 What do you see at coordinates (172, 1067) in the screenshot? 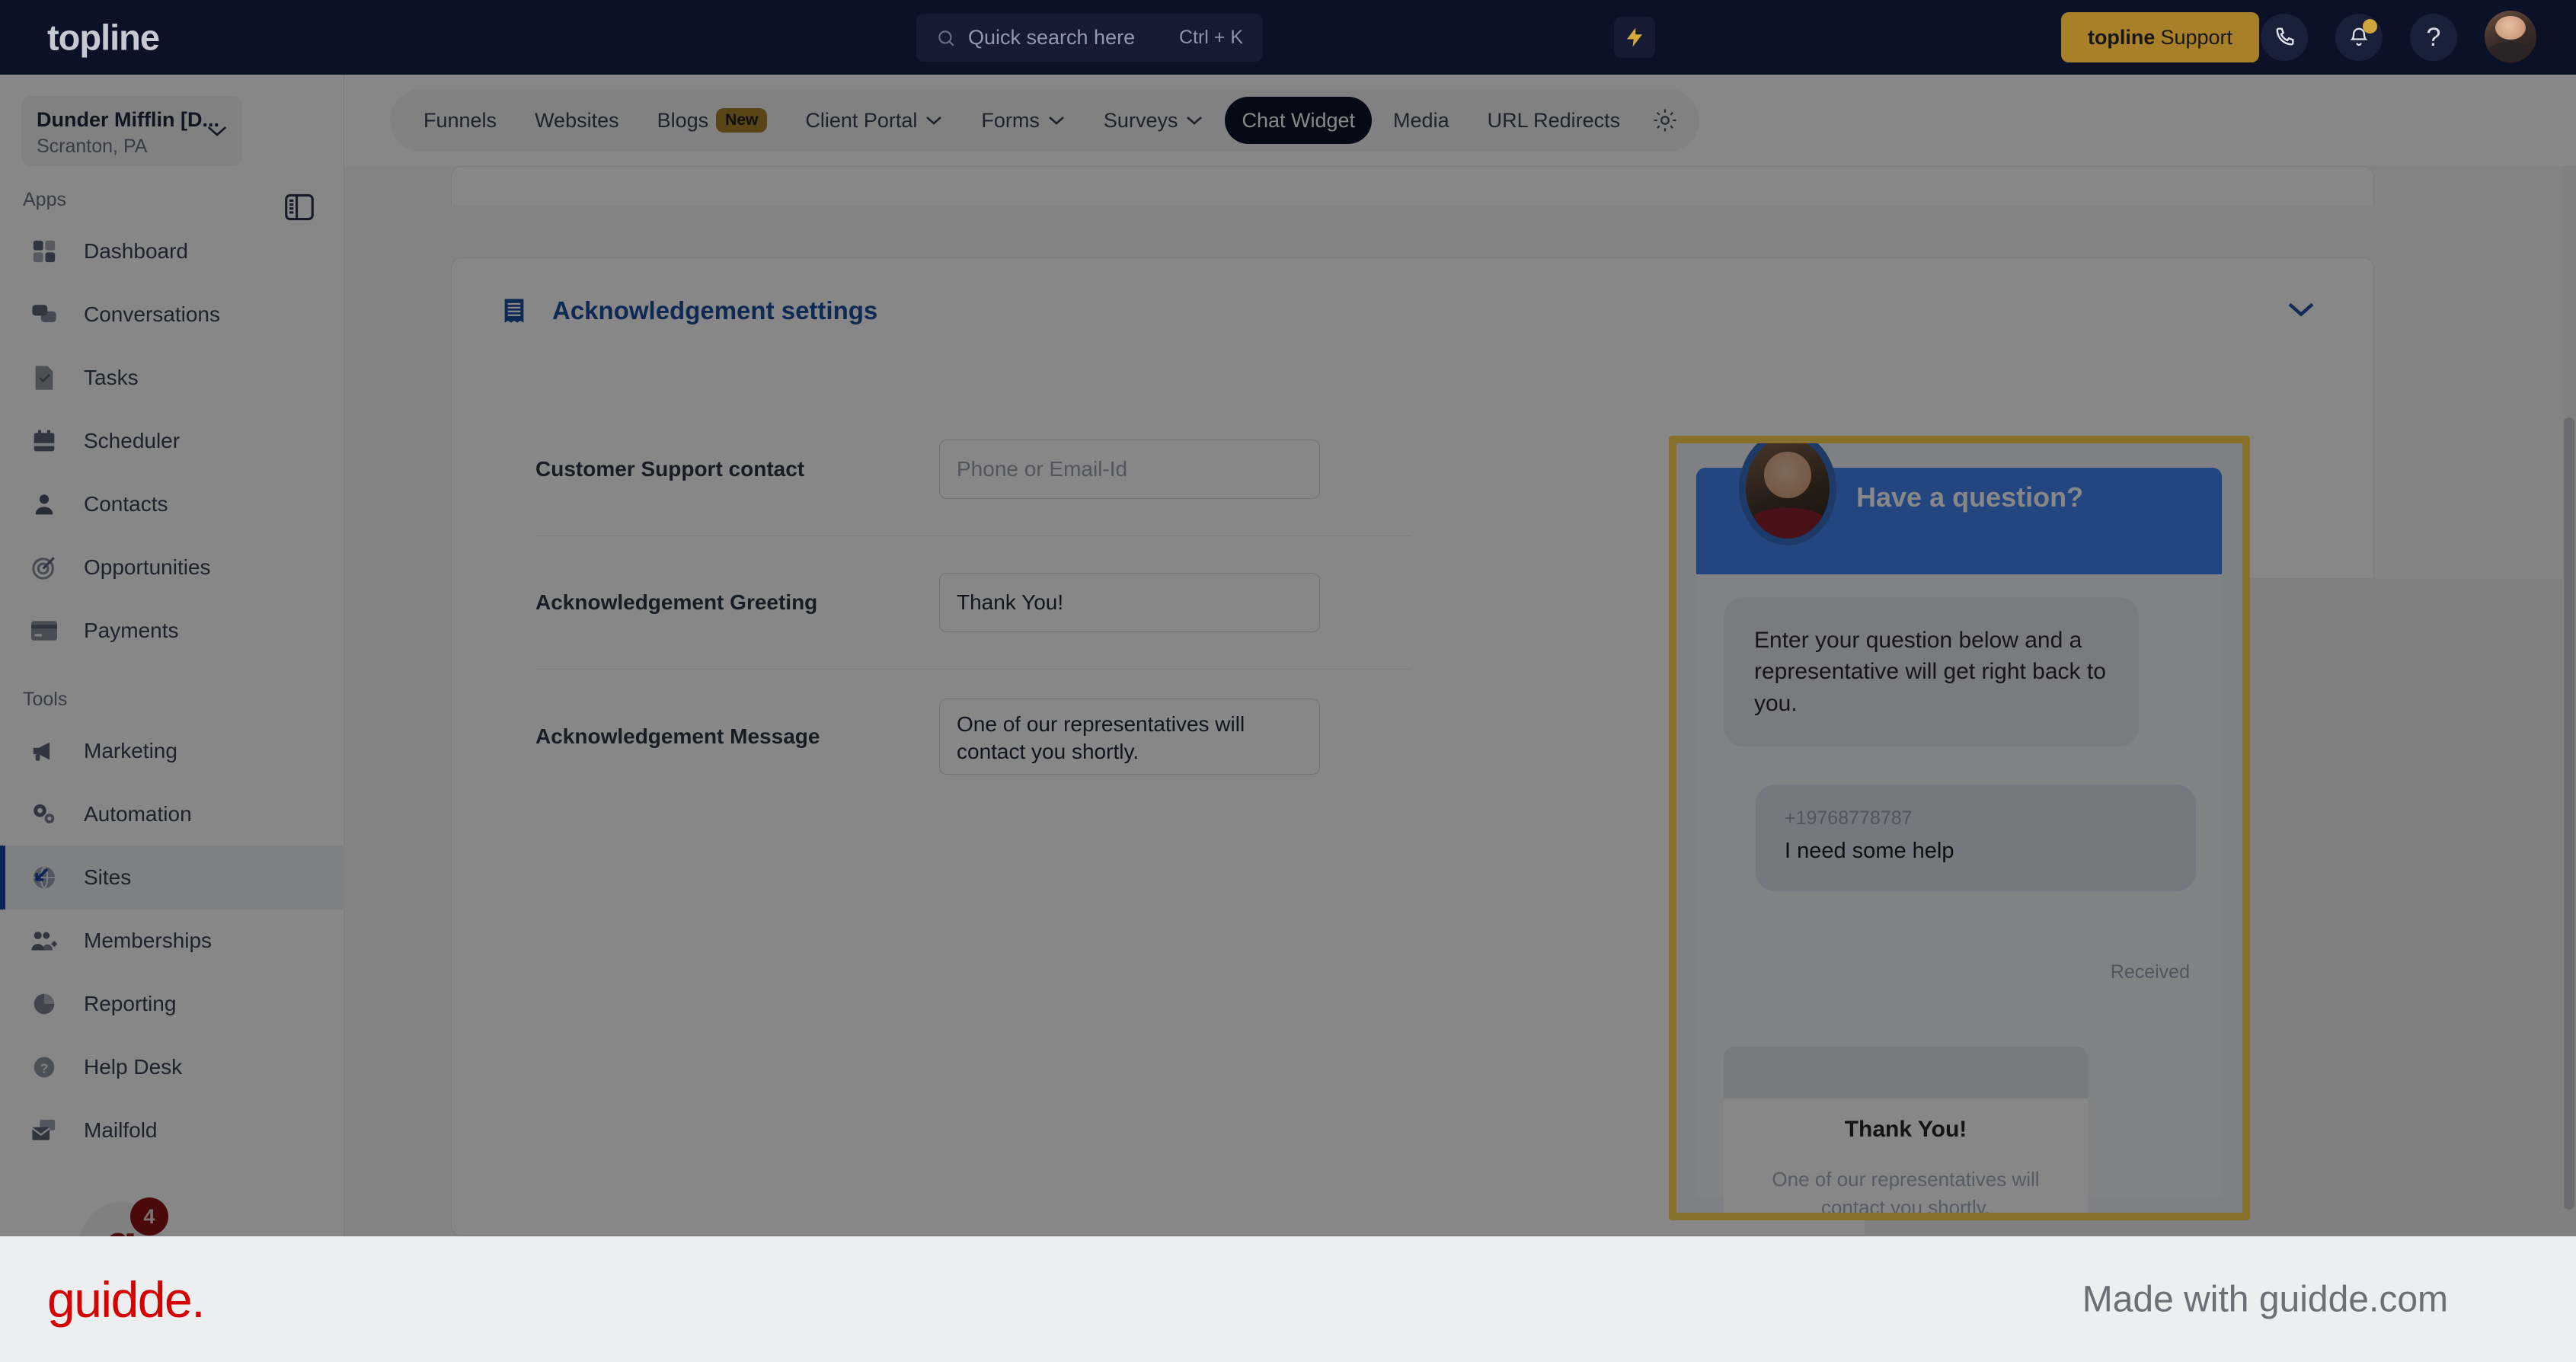
I see `sidebar-item-help-desk: ? Help Desk` at bounding box center [172, 1067].